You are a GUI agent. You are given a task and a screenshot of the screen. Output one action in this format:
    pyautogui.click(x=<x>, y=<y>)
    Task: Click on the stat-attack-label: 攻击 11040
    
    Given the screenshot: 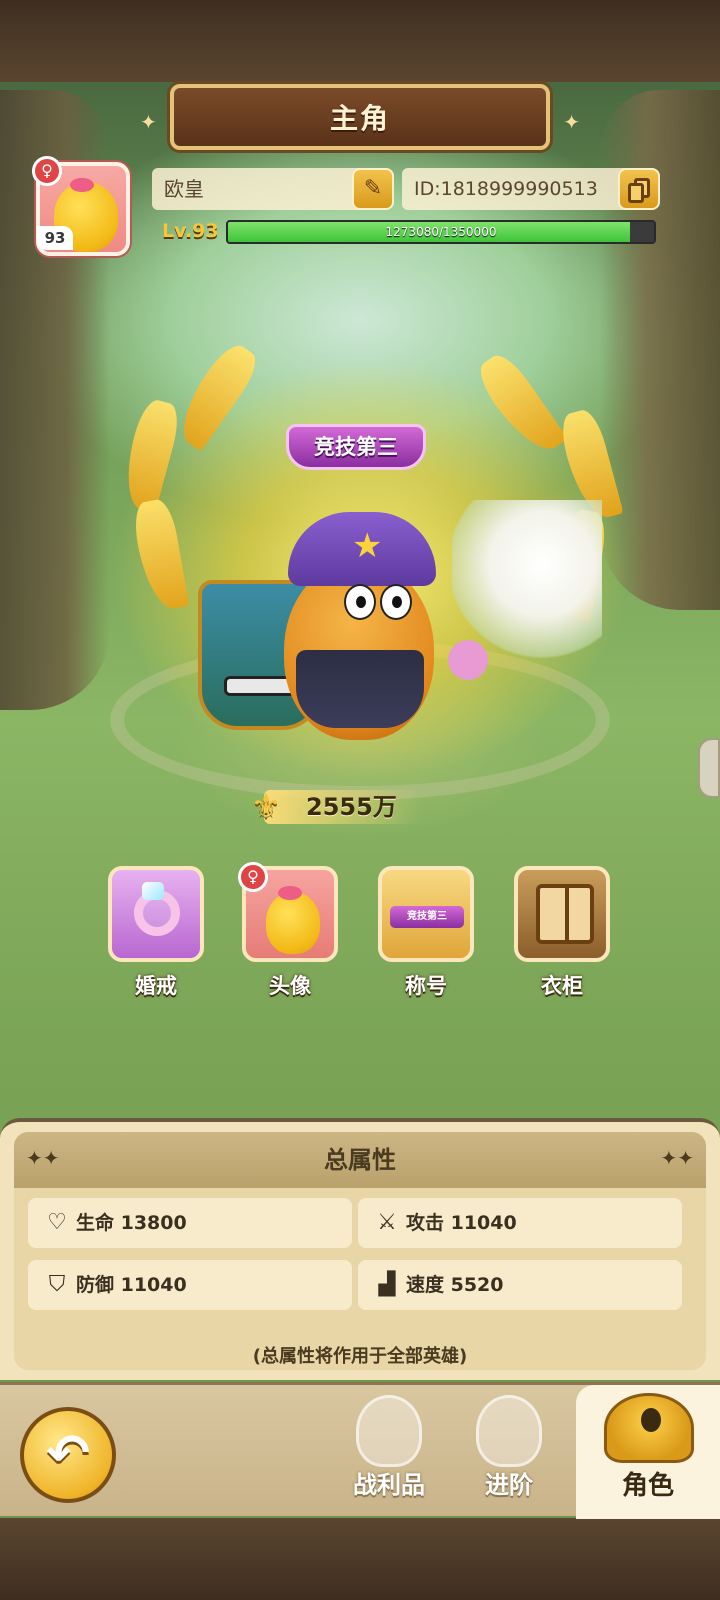 What is the action you would take?
    pyautogui.click(x=461, y=1223)
    